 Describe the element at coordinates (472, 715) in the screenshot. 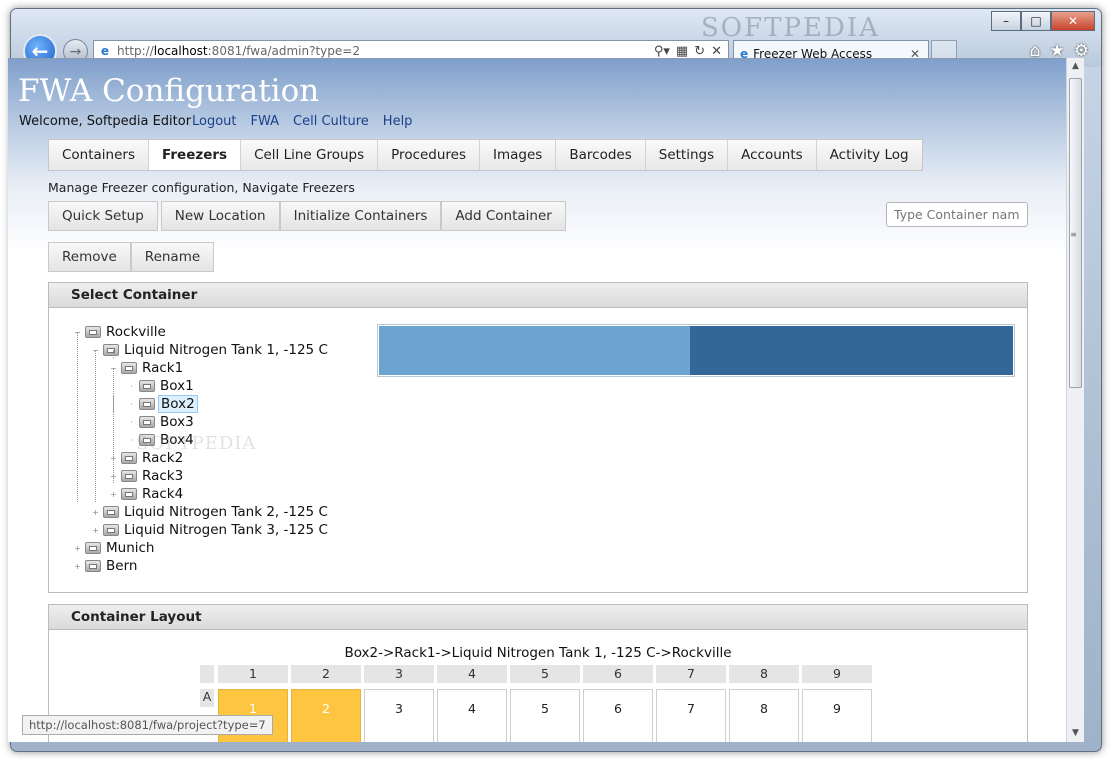

I see `grid-cell: 4` at that location.